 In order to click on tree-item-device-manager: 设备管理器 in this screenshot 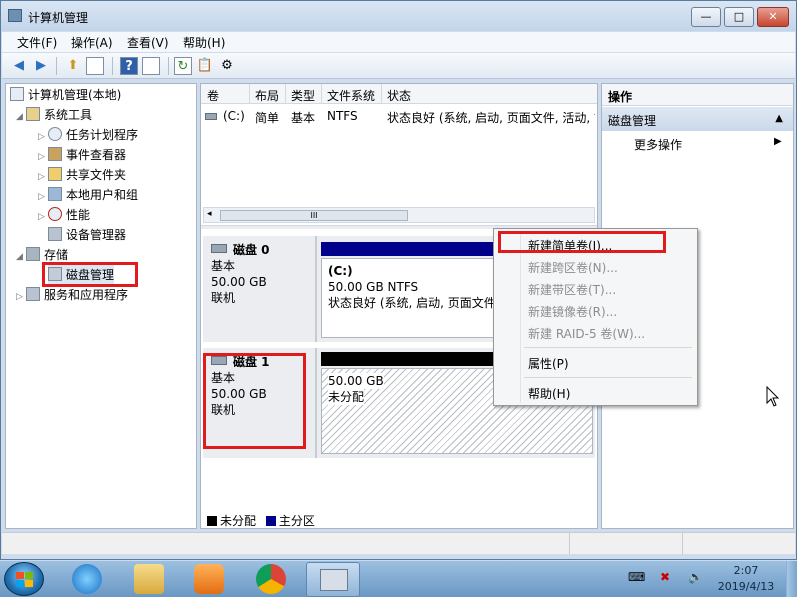, I will do `click(87, 235)`.